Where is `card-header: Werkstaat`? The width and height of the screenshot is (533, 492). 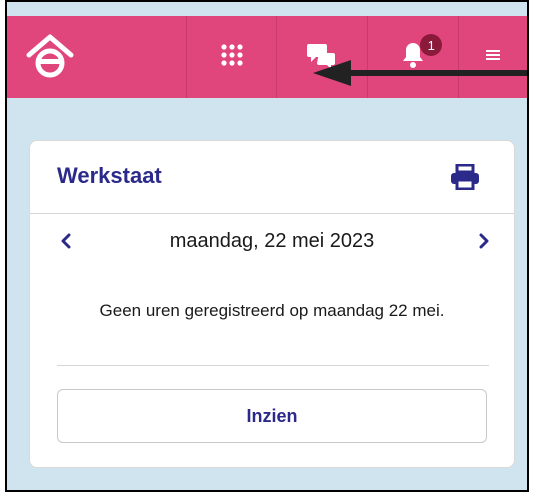
card-header: Werkstaat is located at coordinates (272, 177).